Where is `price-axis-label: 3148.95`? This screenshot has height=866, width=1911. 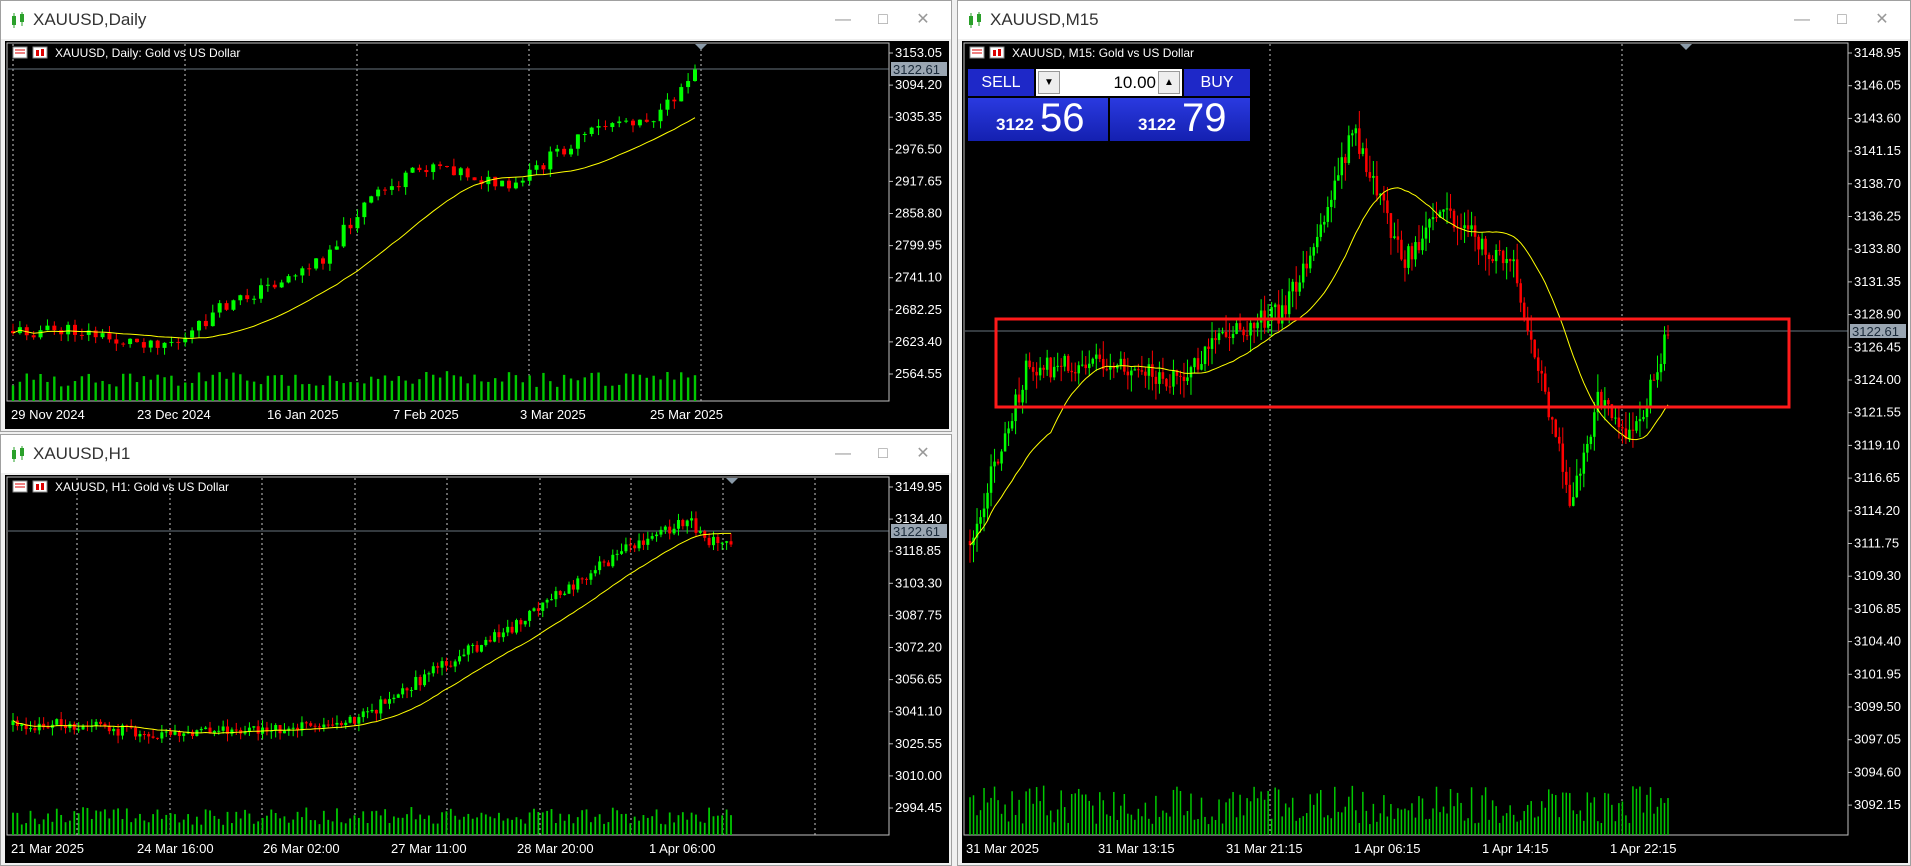 price-axis-label: 3148.95 is located at coordinates (1877, 52).